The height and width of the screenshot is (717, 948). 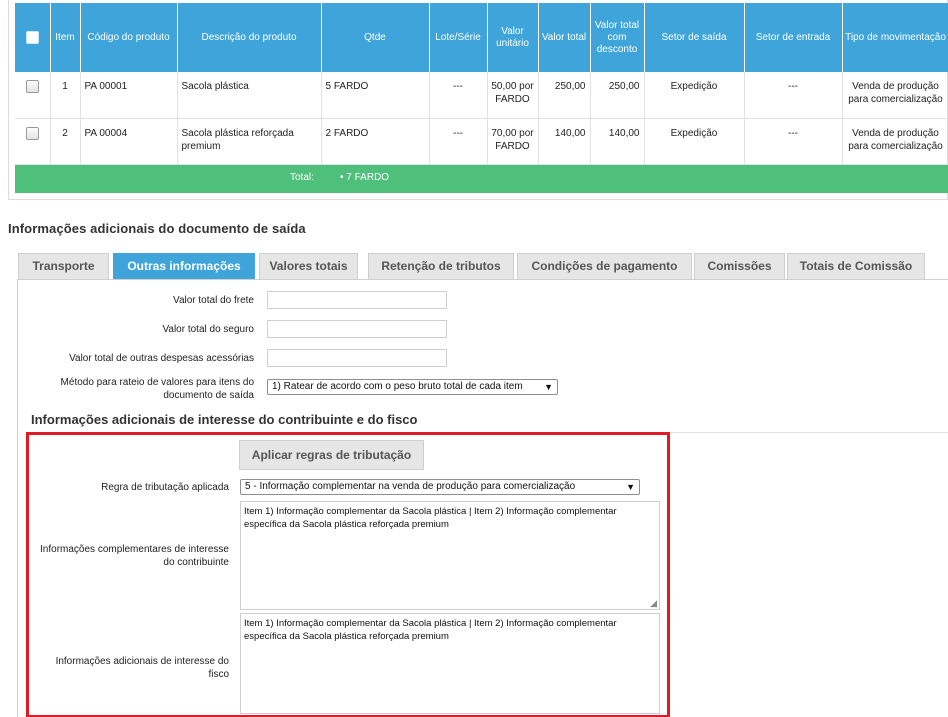 What do you see at coordinates (513, 141) in the screenshot?
I see `cell-valor-unitario: 70,00 por FARDO` at bounding box center [513, 141].